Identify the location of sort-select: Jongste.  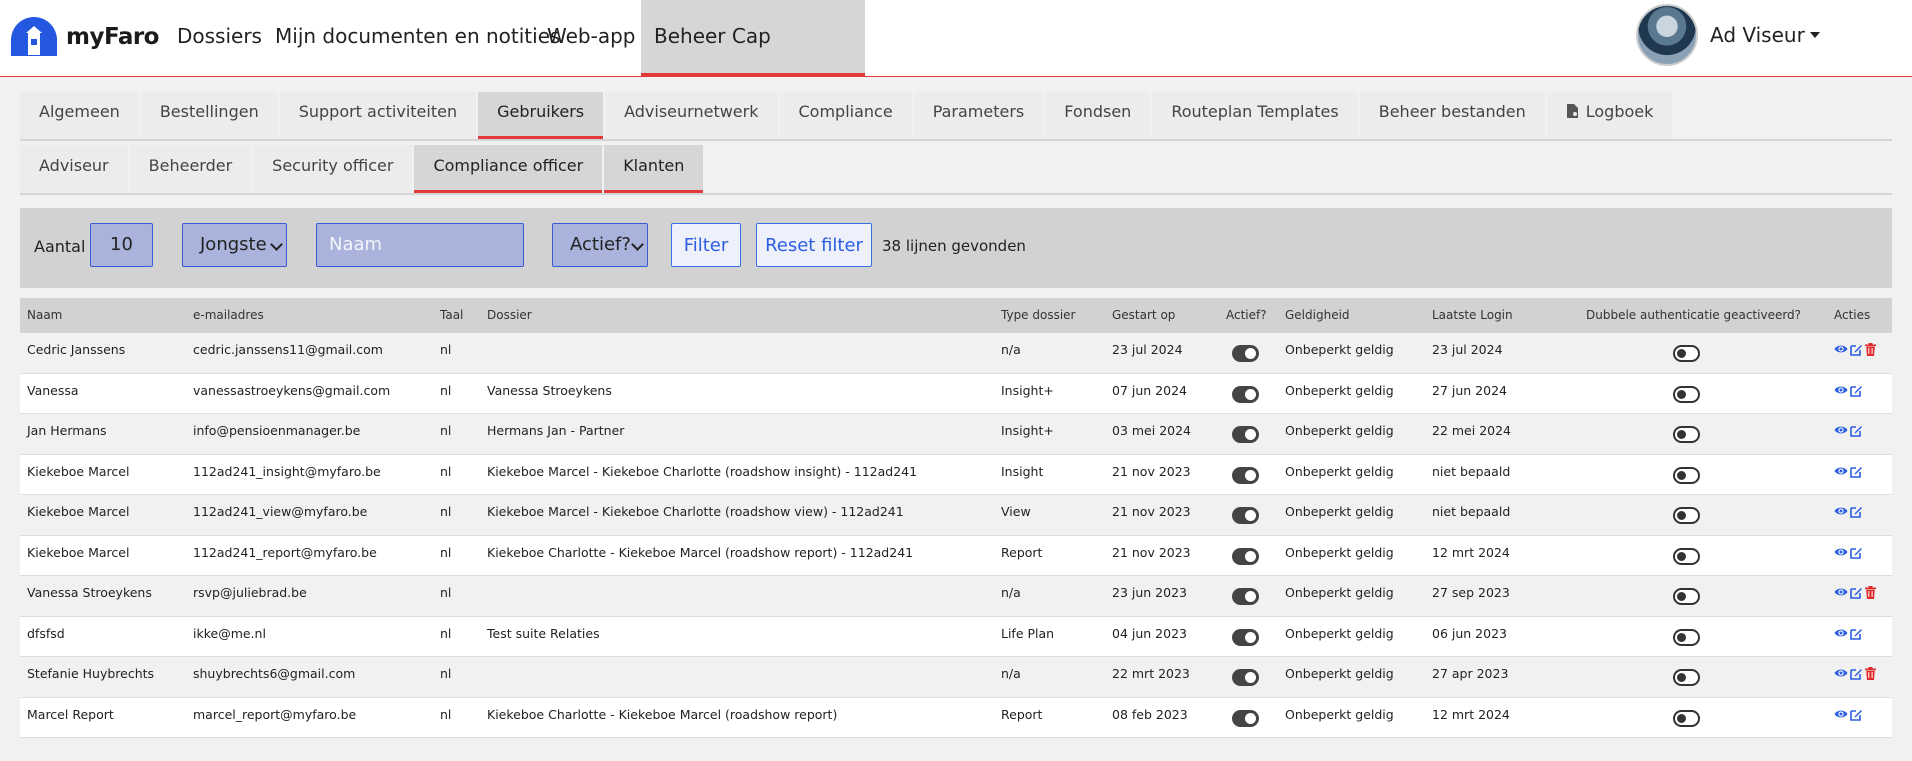
(234, 245).